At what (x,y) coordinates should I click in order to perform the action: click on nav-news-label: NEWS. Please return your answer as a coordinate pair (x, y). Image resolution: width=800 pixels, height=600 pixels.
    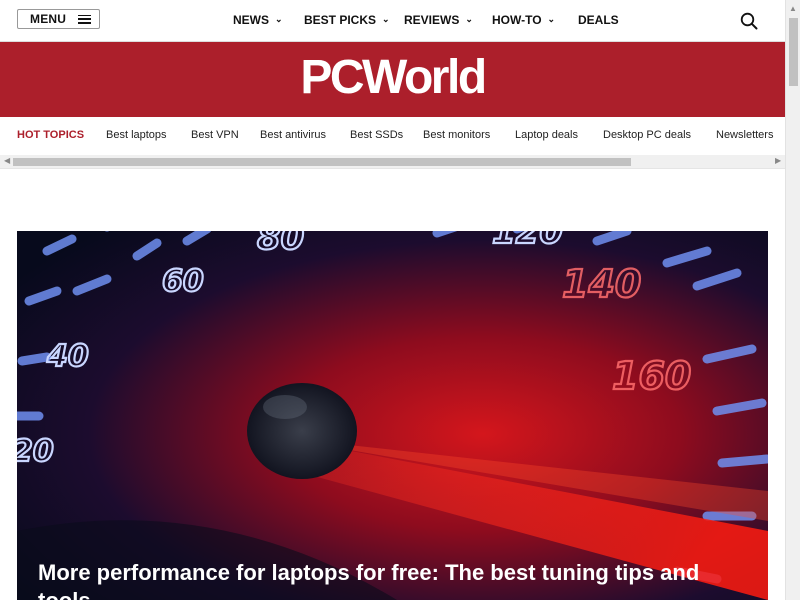
    Looking at the image, I should click on (251, 20).